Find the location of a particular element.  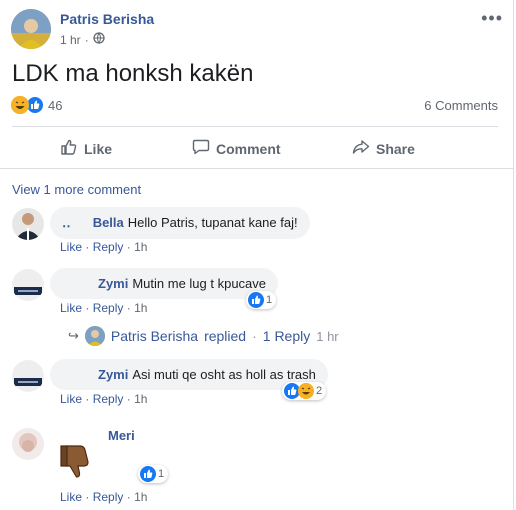

share-button: Share is located at coordinates (383, 148).